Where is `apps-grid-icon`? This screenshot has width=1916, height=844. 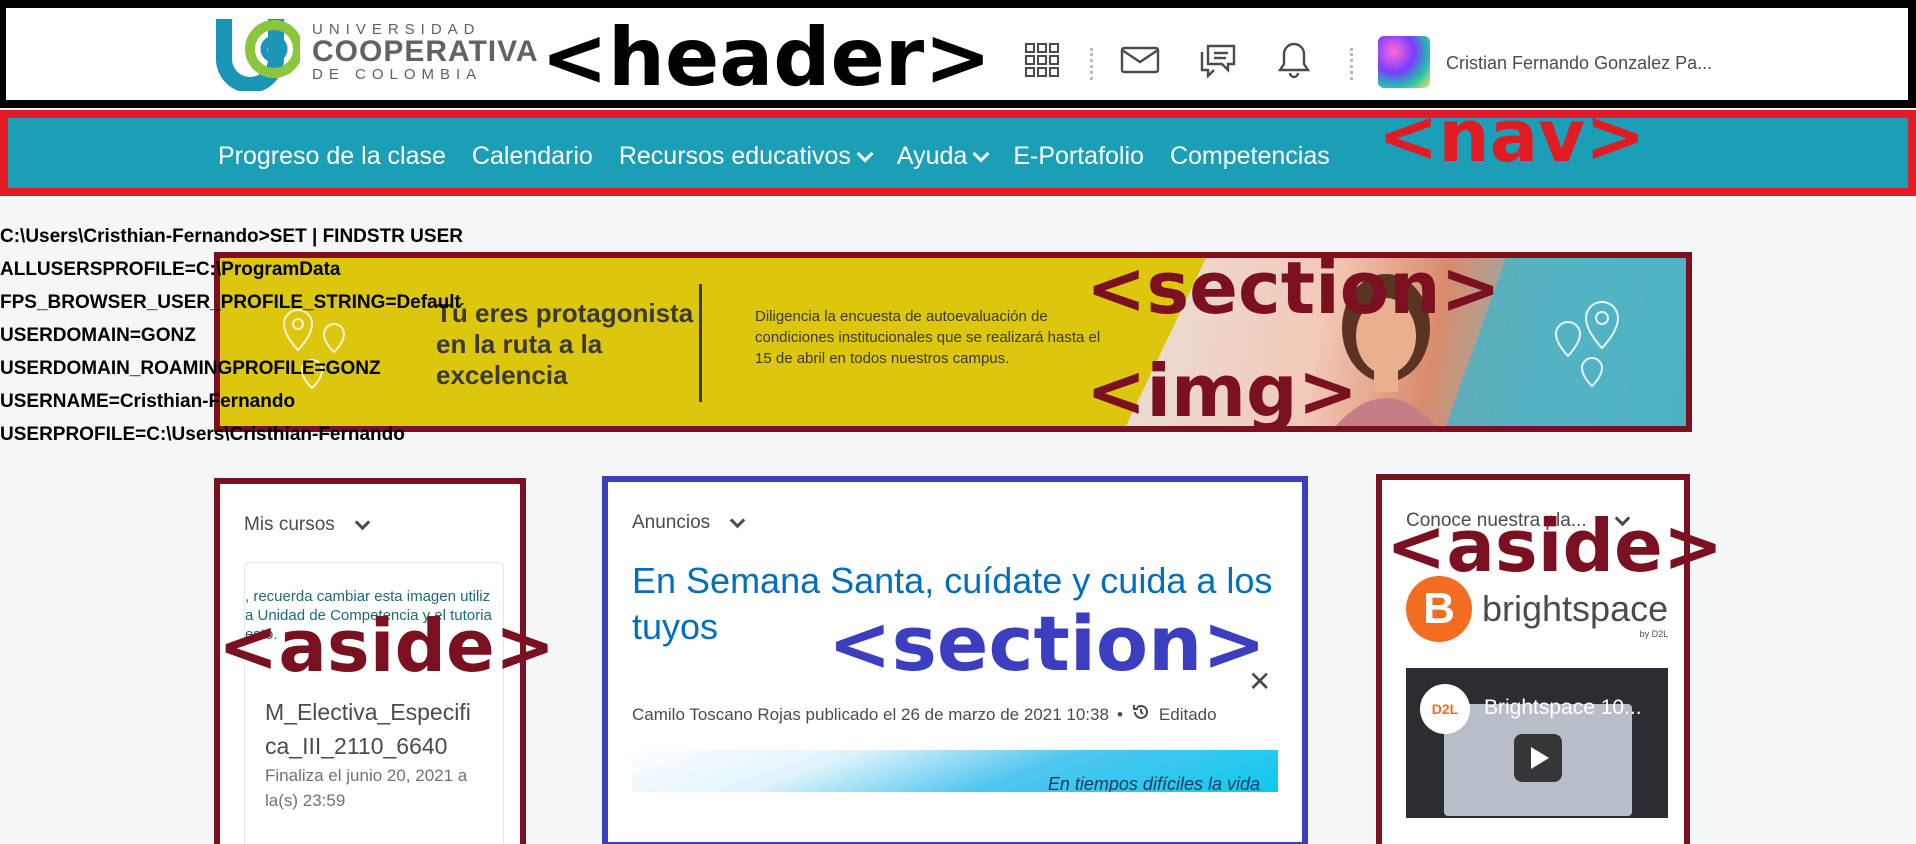 apps-grid-icon is located at coordinates (1042, 60).